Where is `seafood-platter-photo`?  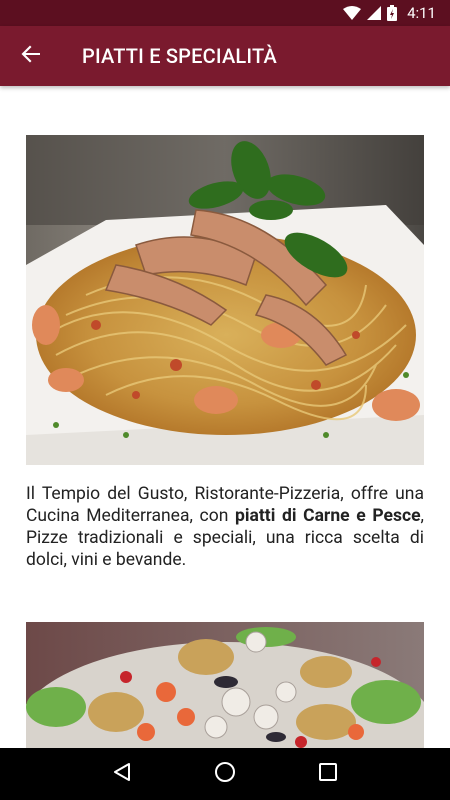 seafood-platter-photo is located at coordinates (225, 685).